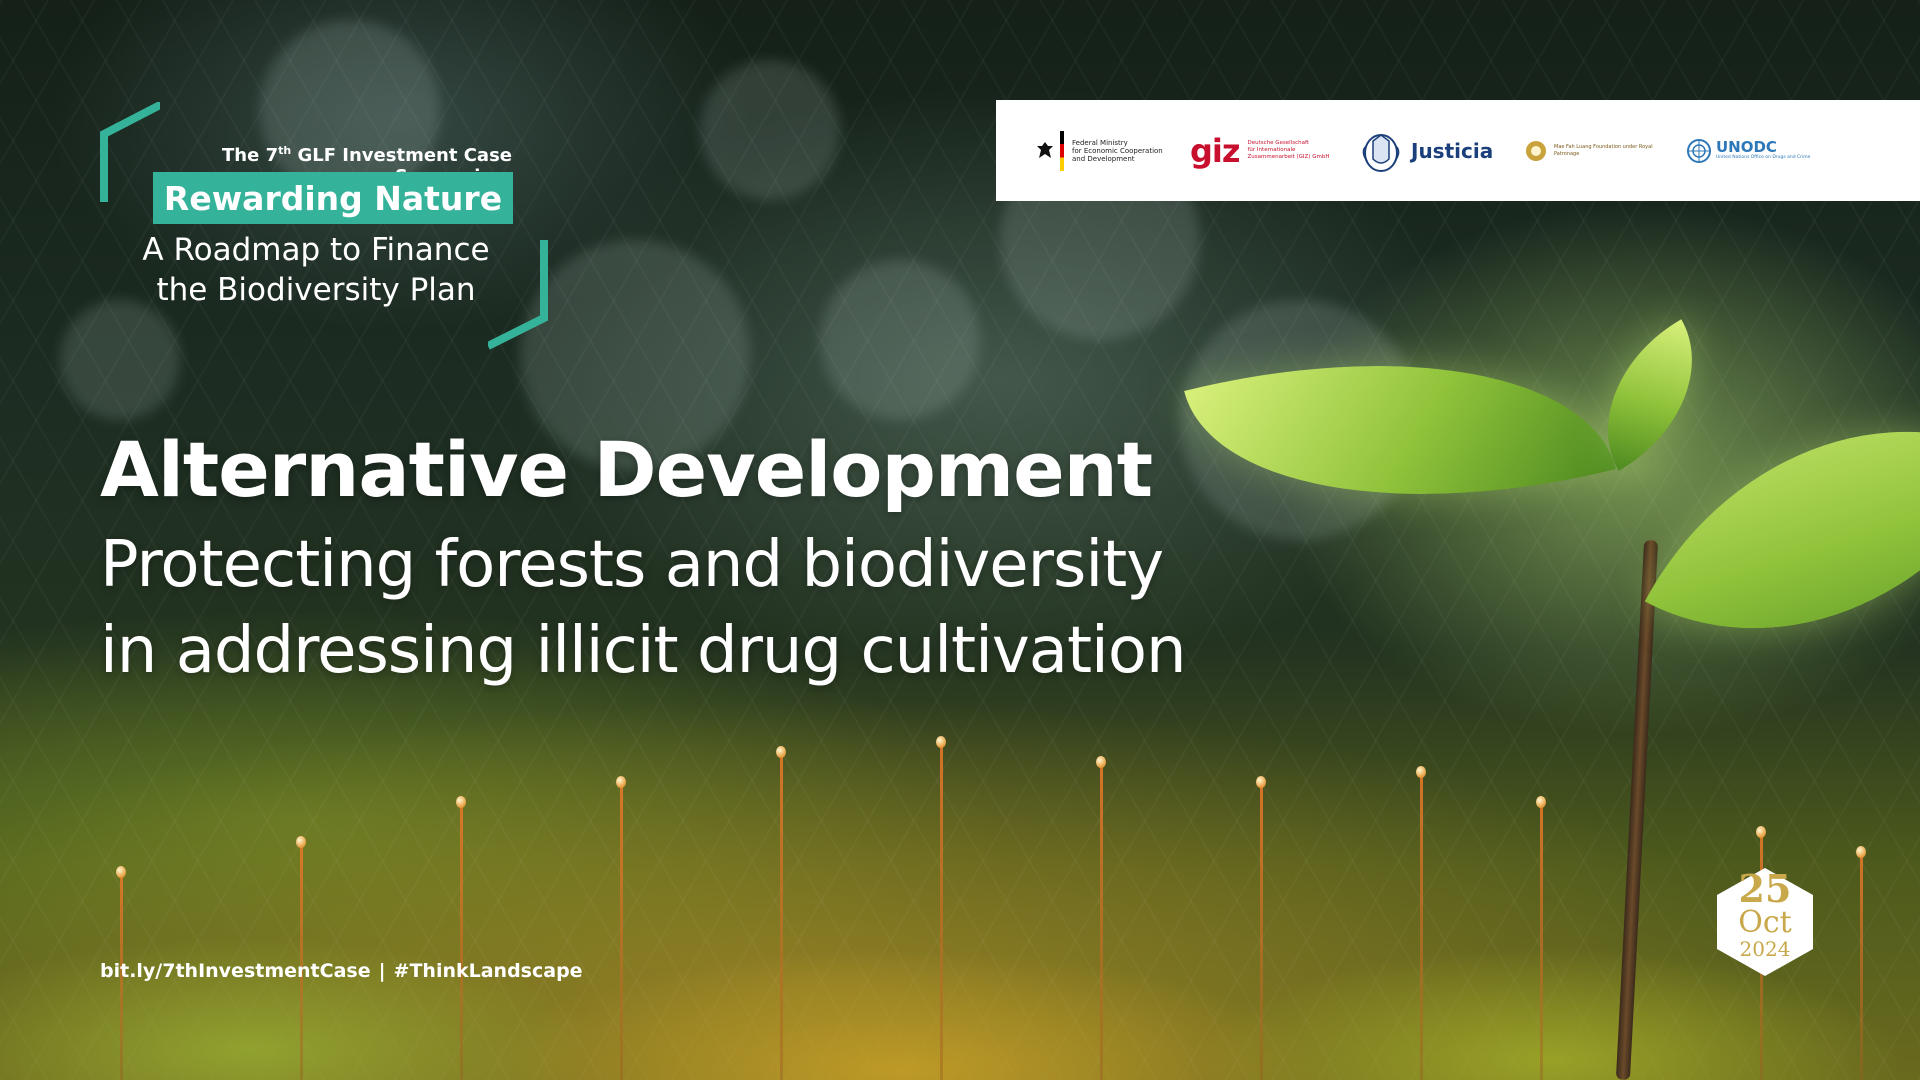  What do you see at coordinates (333, 198) in the screenshot?
I see `symposium-tag: Rewarding Nature` at bounding box center [333, 198].